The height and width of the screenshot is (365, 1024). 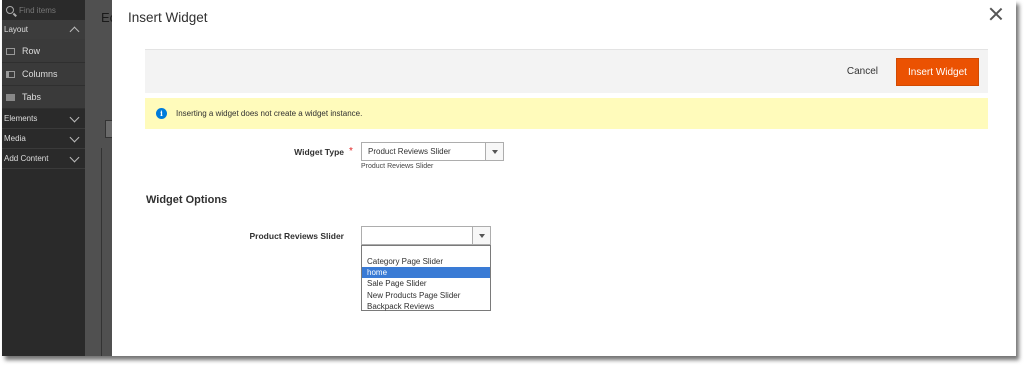 I want to click on info-icon: i, so click(x=161, y=113).